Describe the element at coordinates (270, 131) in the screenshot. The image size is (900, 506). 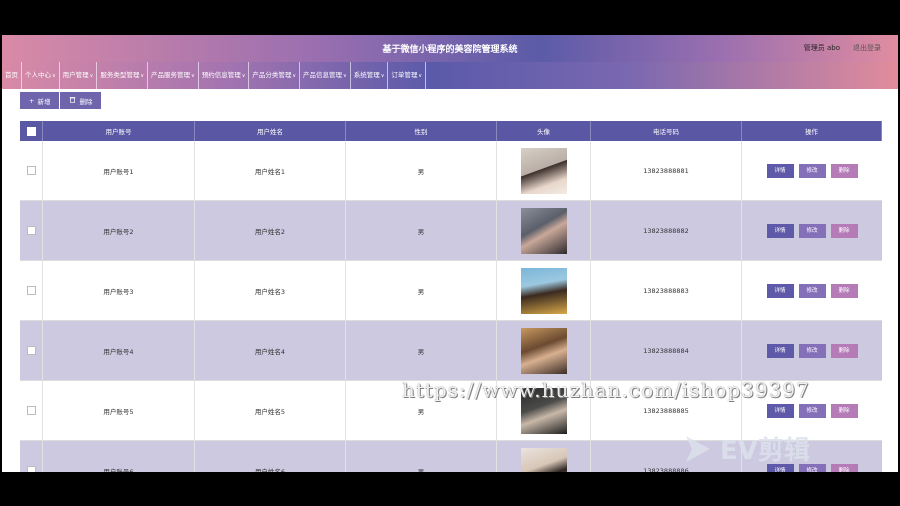
I see `column-header: 用户姓名` at that location.